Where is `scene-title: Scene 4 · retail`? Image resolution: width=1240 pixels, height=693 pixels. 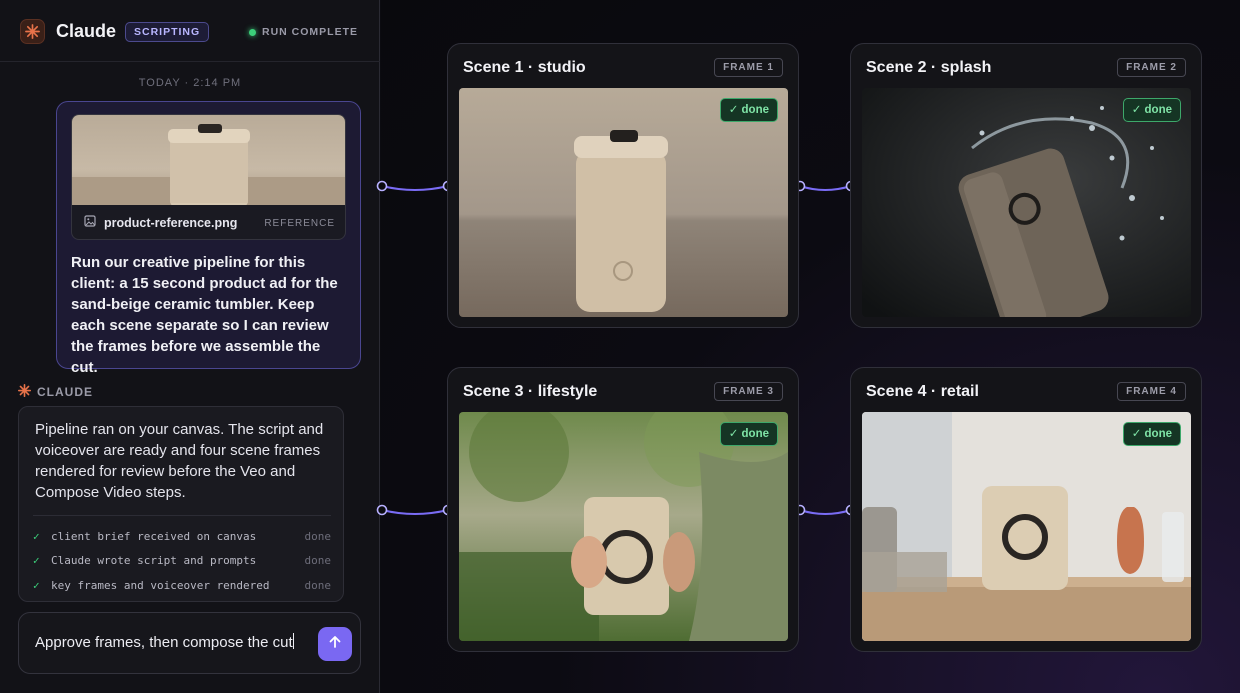 scene-title: Scene 4 · retail is located at coordinates (922, 391).